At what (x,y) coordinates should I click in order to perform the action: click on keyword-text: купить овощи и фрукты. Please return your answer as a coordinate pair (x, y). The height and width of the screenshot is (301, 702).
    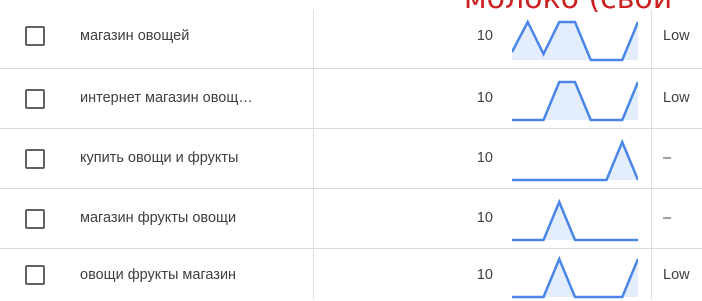
    Looking at the image, I should click on (159, 158).